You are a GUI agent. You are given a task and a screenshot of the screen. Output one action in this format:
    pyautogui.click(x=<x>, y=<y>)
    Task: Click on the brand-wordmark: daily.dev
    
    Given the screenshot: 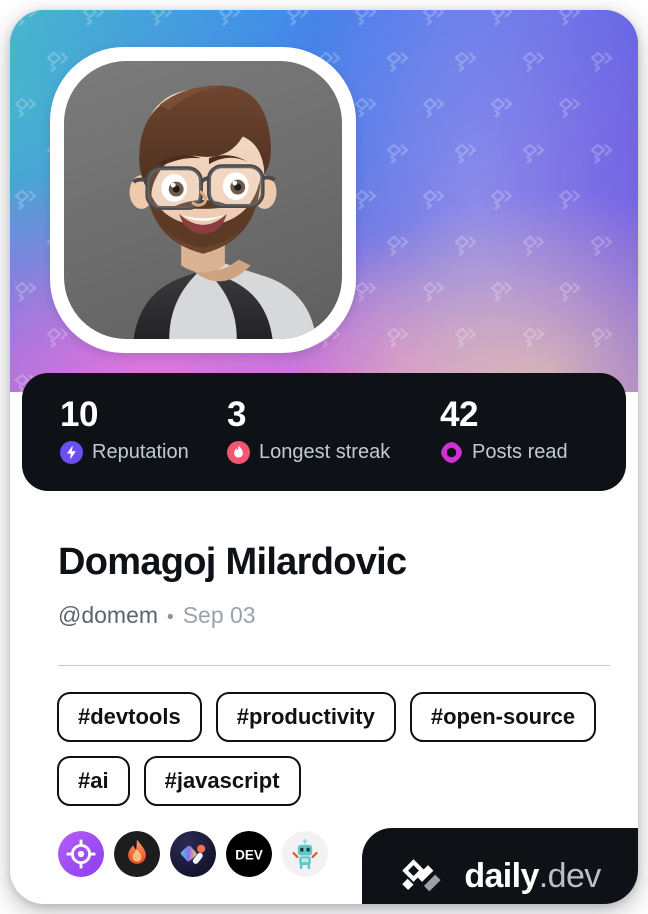 What is the action you would take?
    pyautogui.click(x=532, y=876)
    